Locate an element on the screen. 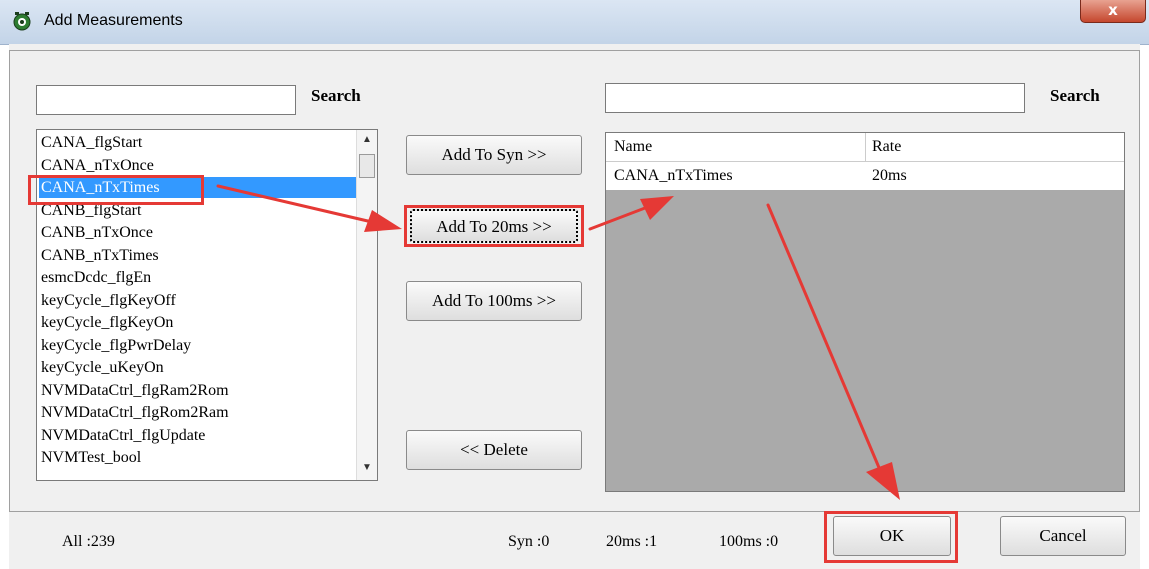  list-item: NVMDataCtrl_flgRam2Rom is located at coordinates (199, 390).